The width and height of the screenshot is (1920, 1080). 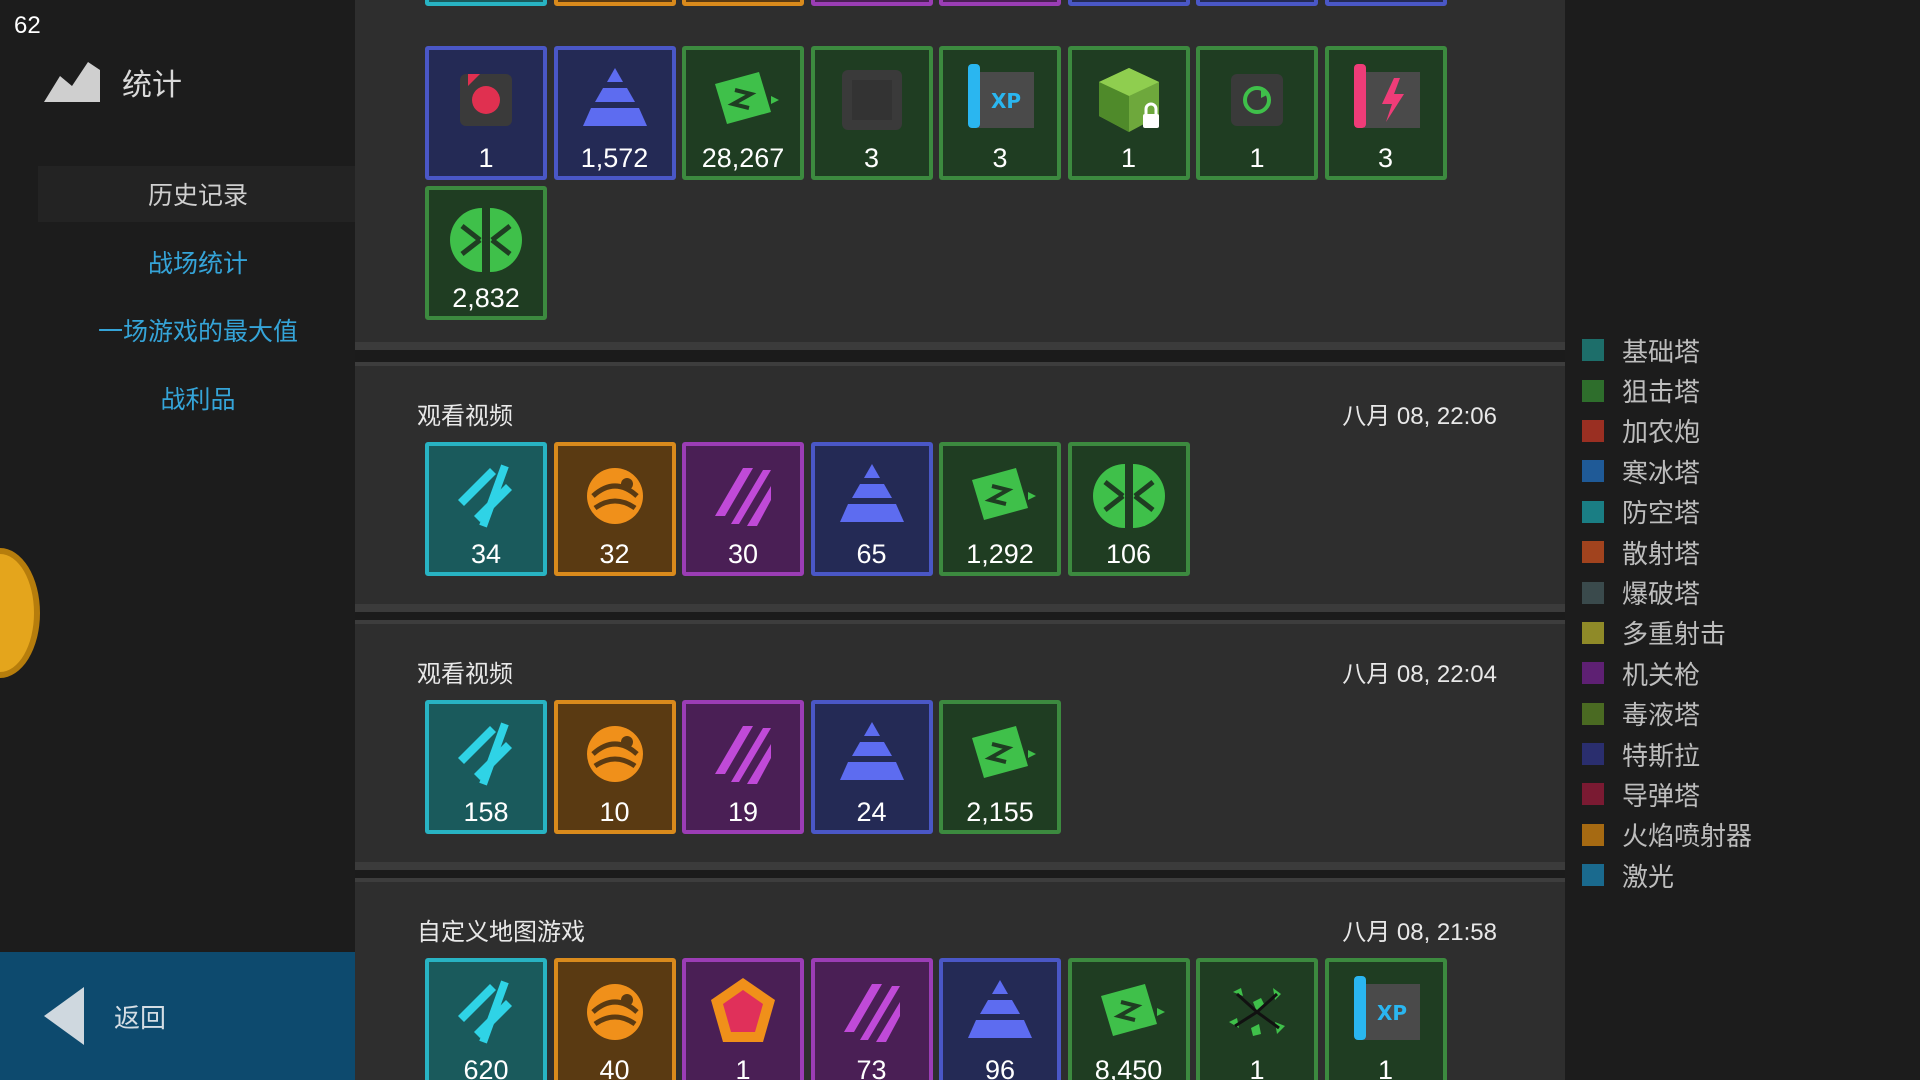 What do you see at coordinates (1667, 835) in the screenshot?
I see `legend-item: 火焰喷射器` at bounding box center [1667, 835].